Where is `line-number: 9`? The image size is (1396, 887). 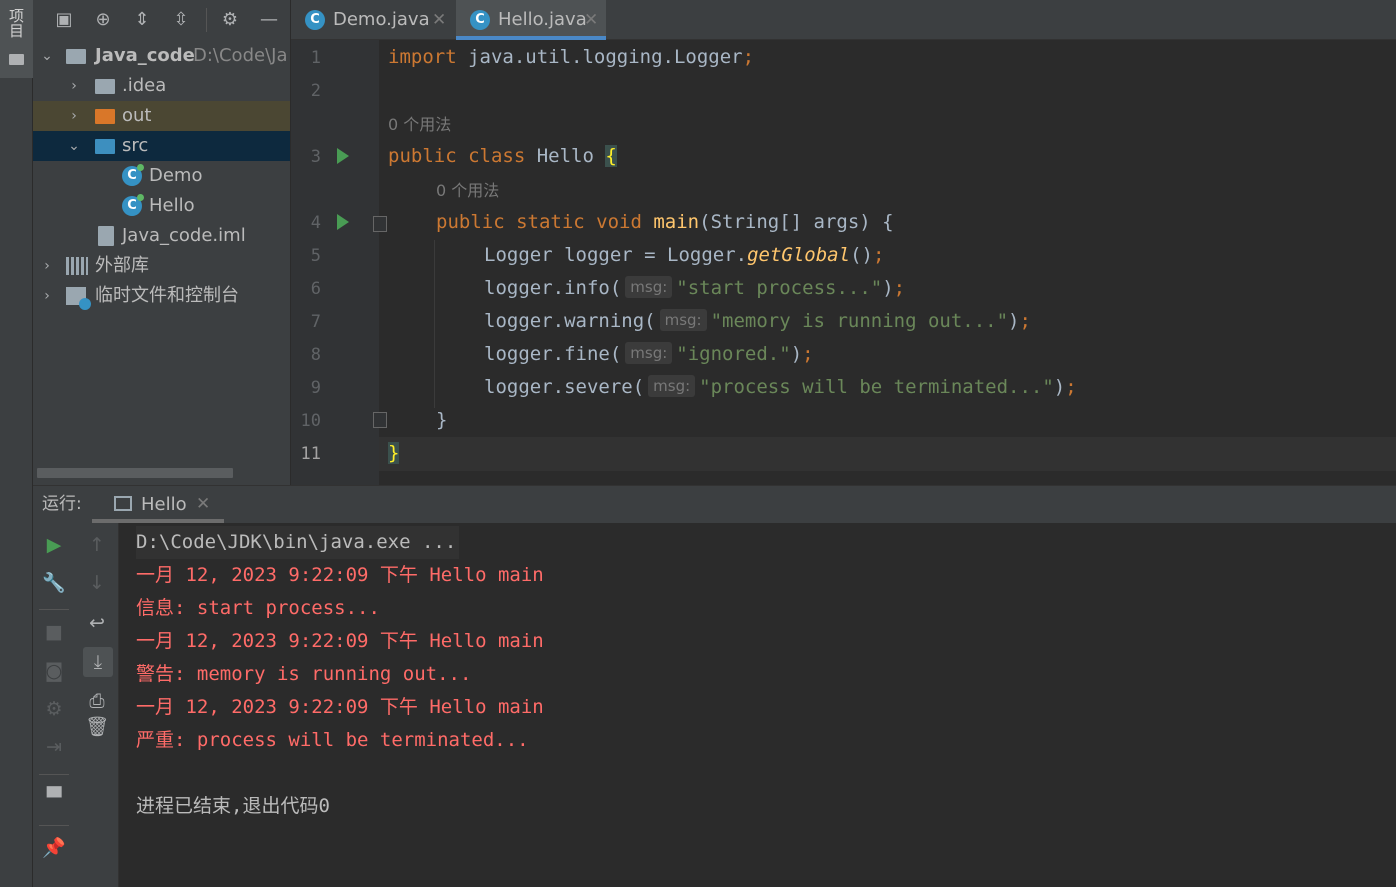
line-number: 9 is located at coordinates (315, 388).